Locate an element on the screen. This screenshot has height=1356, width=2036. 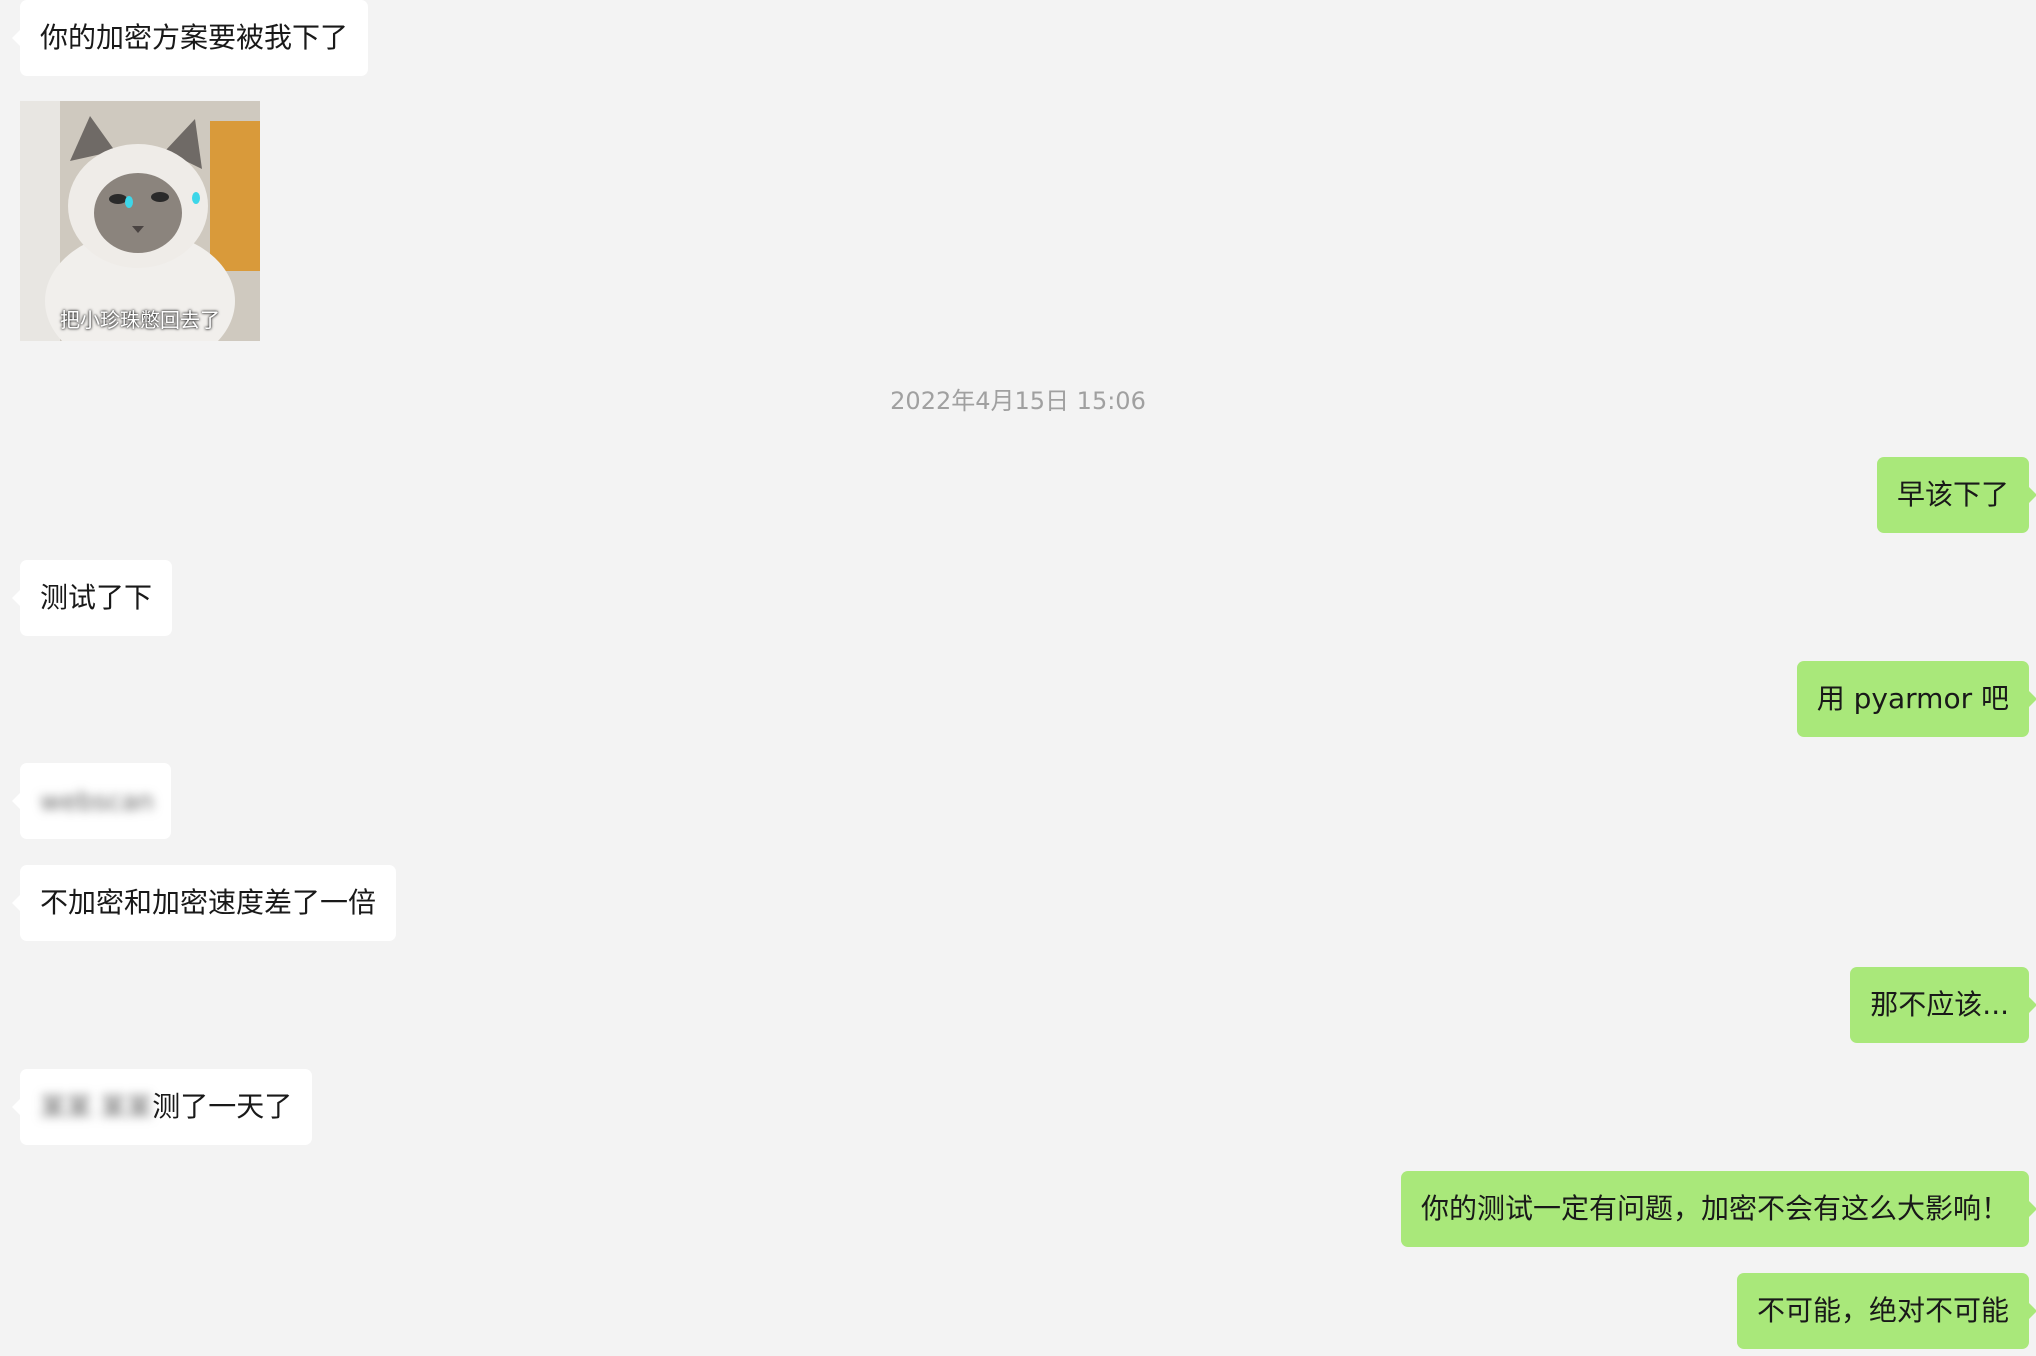
message-text: 你的加密方案要被我下了 is located at coordinates (194, 37).